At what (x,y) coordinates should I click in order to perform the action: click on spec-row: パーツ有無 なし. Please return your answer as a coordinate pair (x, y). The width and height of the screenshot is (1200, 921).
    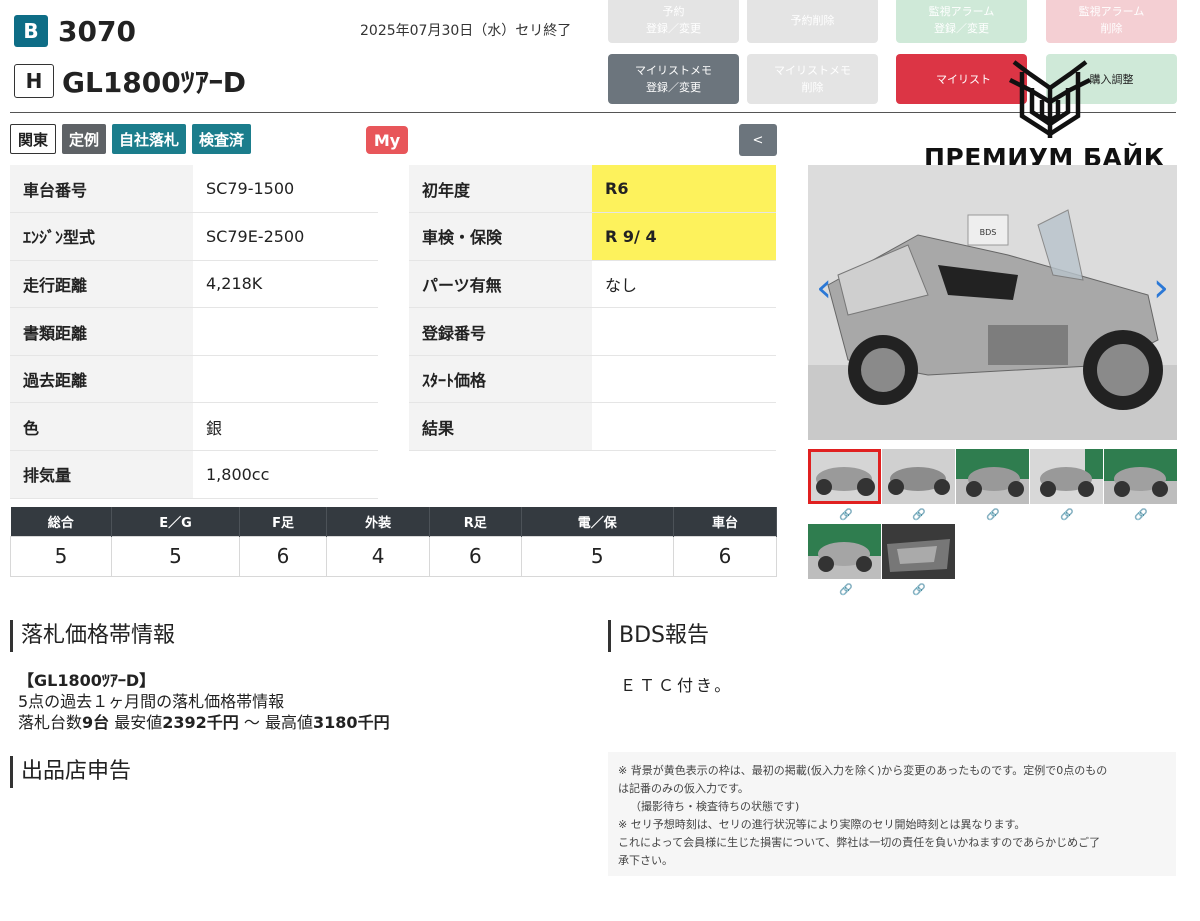
    Looking at the image, I should click on (592, 284).